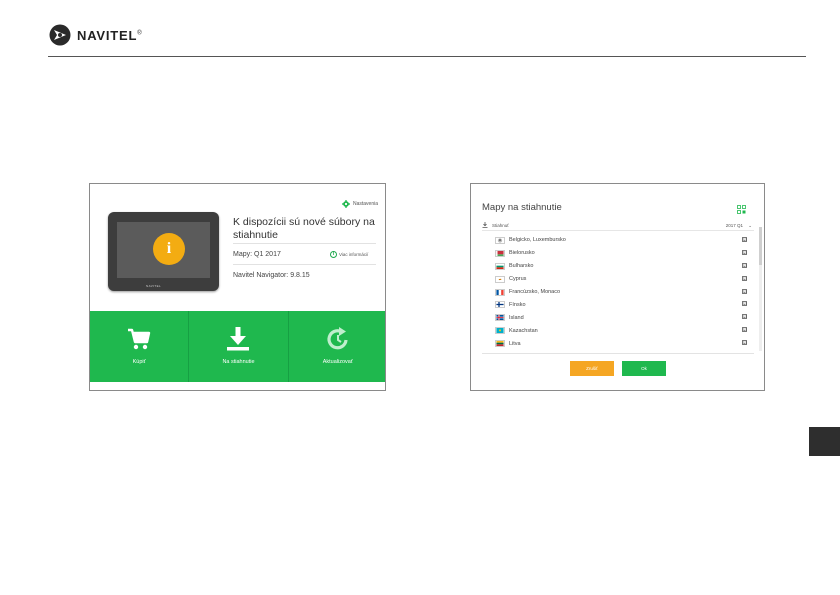 The height and width of the screenshot is (595, 840). I want to click on navigator-device-image: i NAVITEL, so click(163, 251).